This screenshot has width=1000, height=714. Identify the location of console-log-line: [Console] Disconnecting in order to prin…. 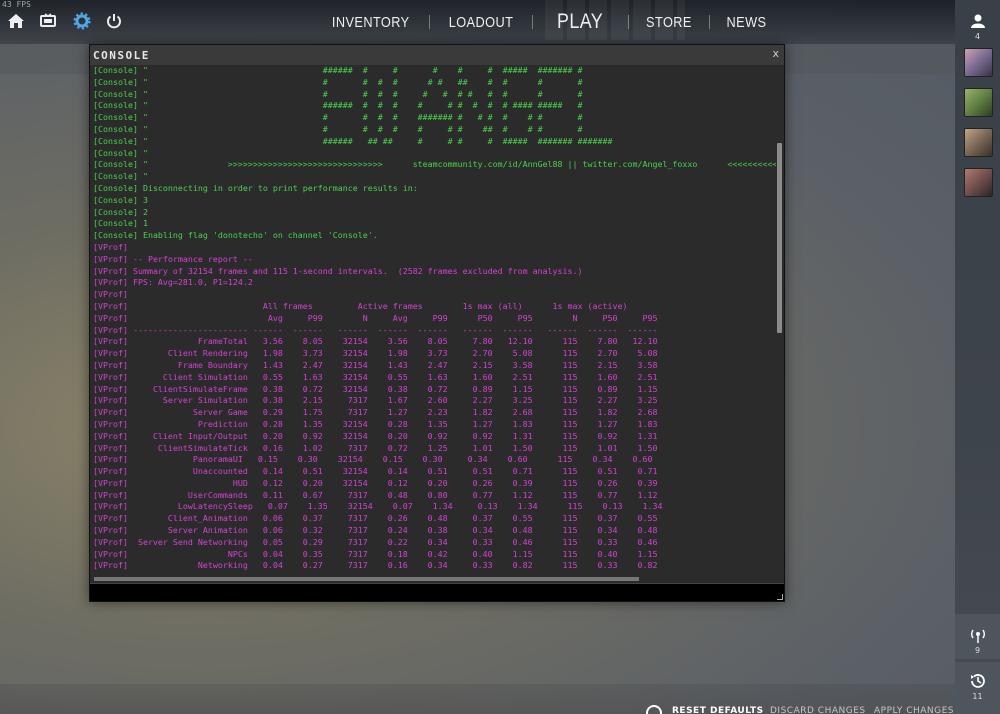
(255, 187).